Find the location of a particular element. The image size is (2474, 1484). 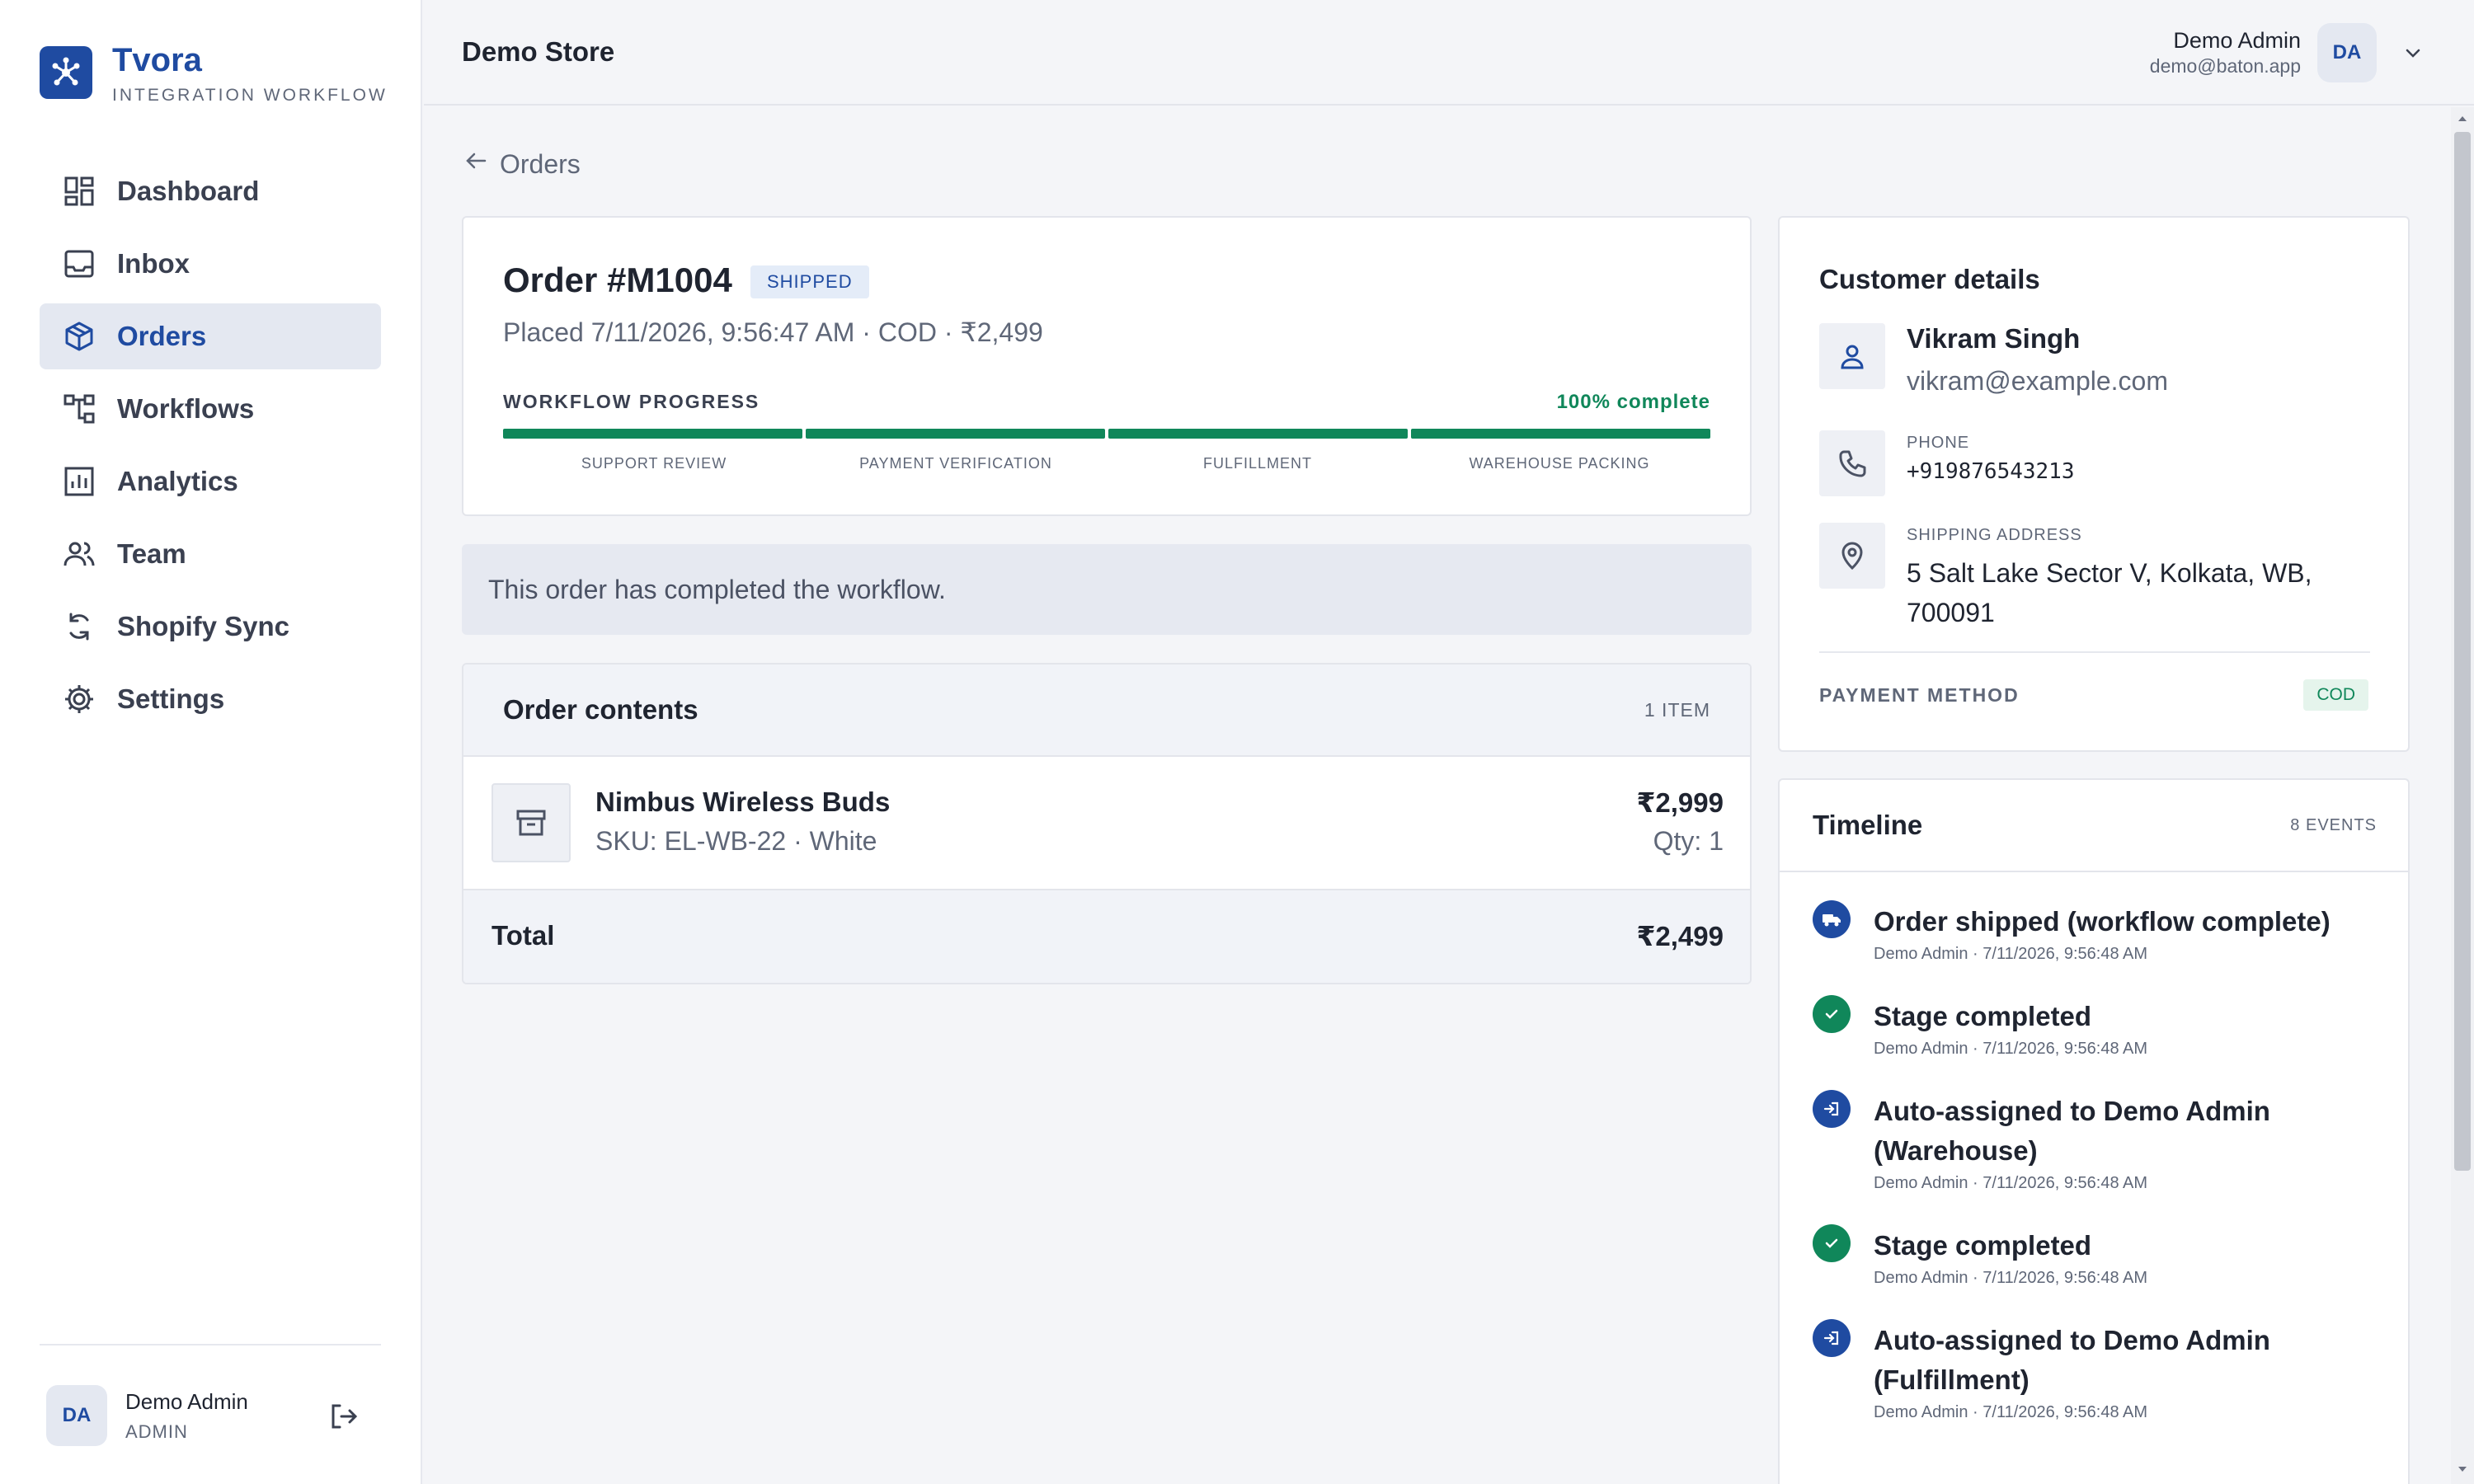

sidebar-item-label: Inbox is located at coordinates (153, 263).